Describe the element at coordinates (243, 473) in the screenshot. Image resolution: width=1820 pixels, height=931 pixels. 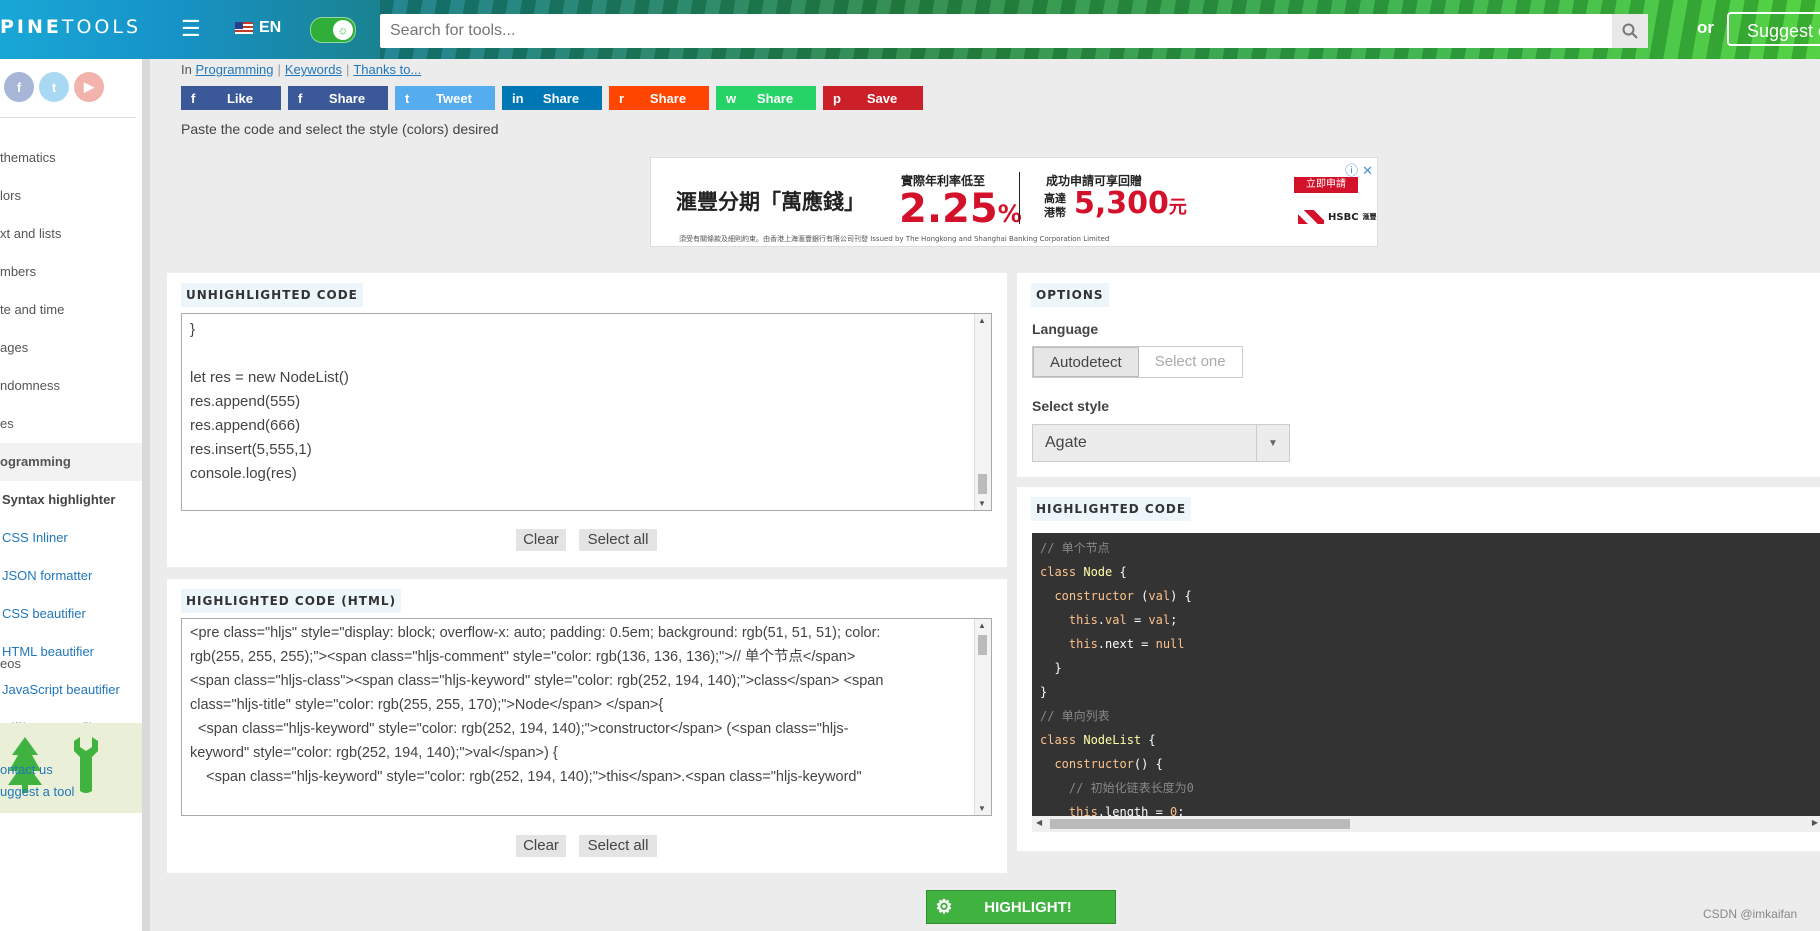
I see `code-line: console.log(res)` at that location.